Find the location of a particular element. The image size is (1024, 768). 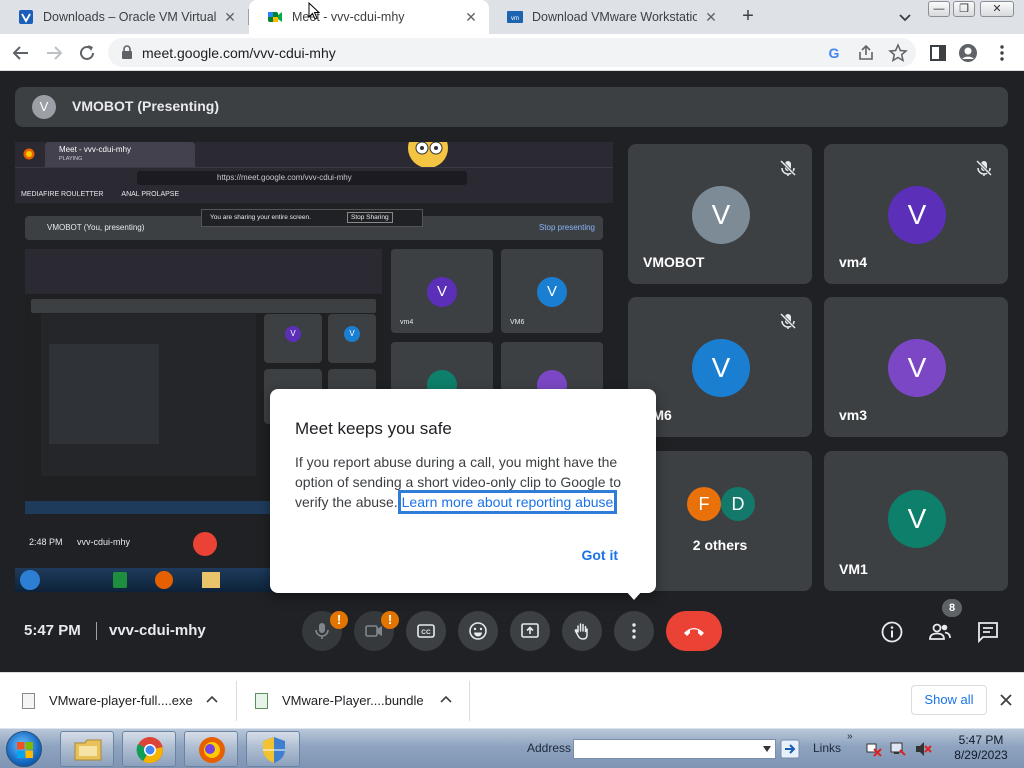

participant-count-badge: 8 is located at coordinates (952, 608).